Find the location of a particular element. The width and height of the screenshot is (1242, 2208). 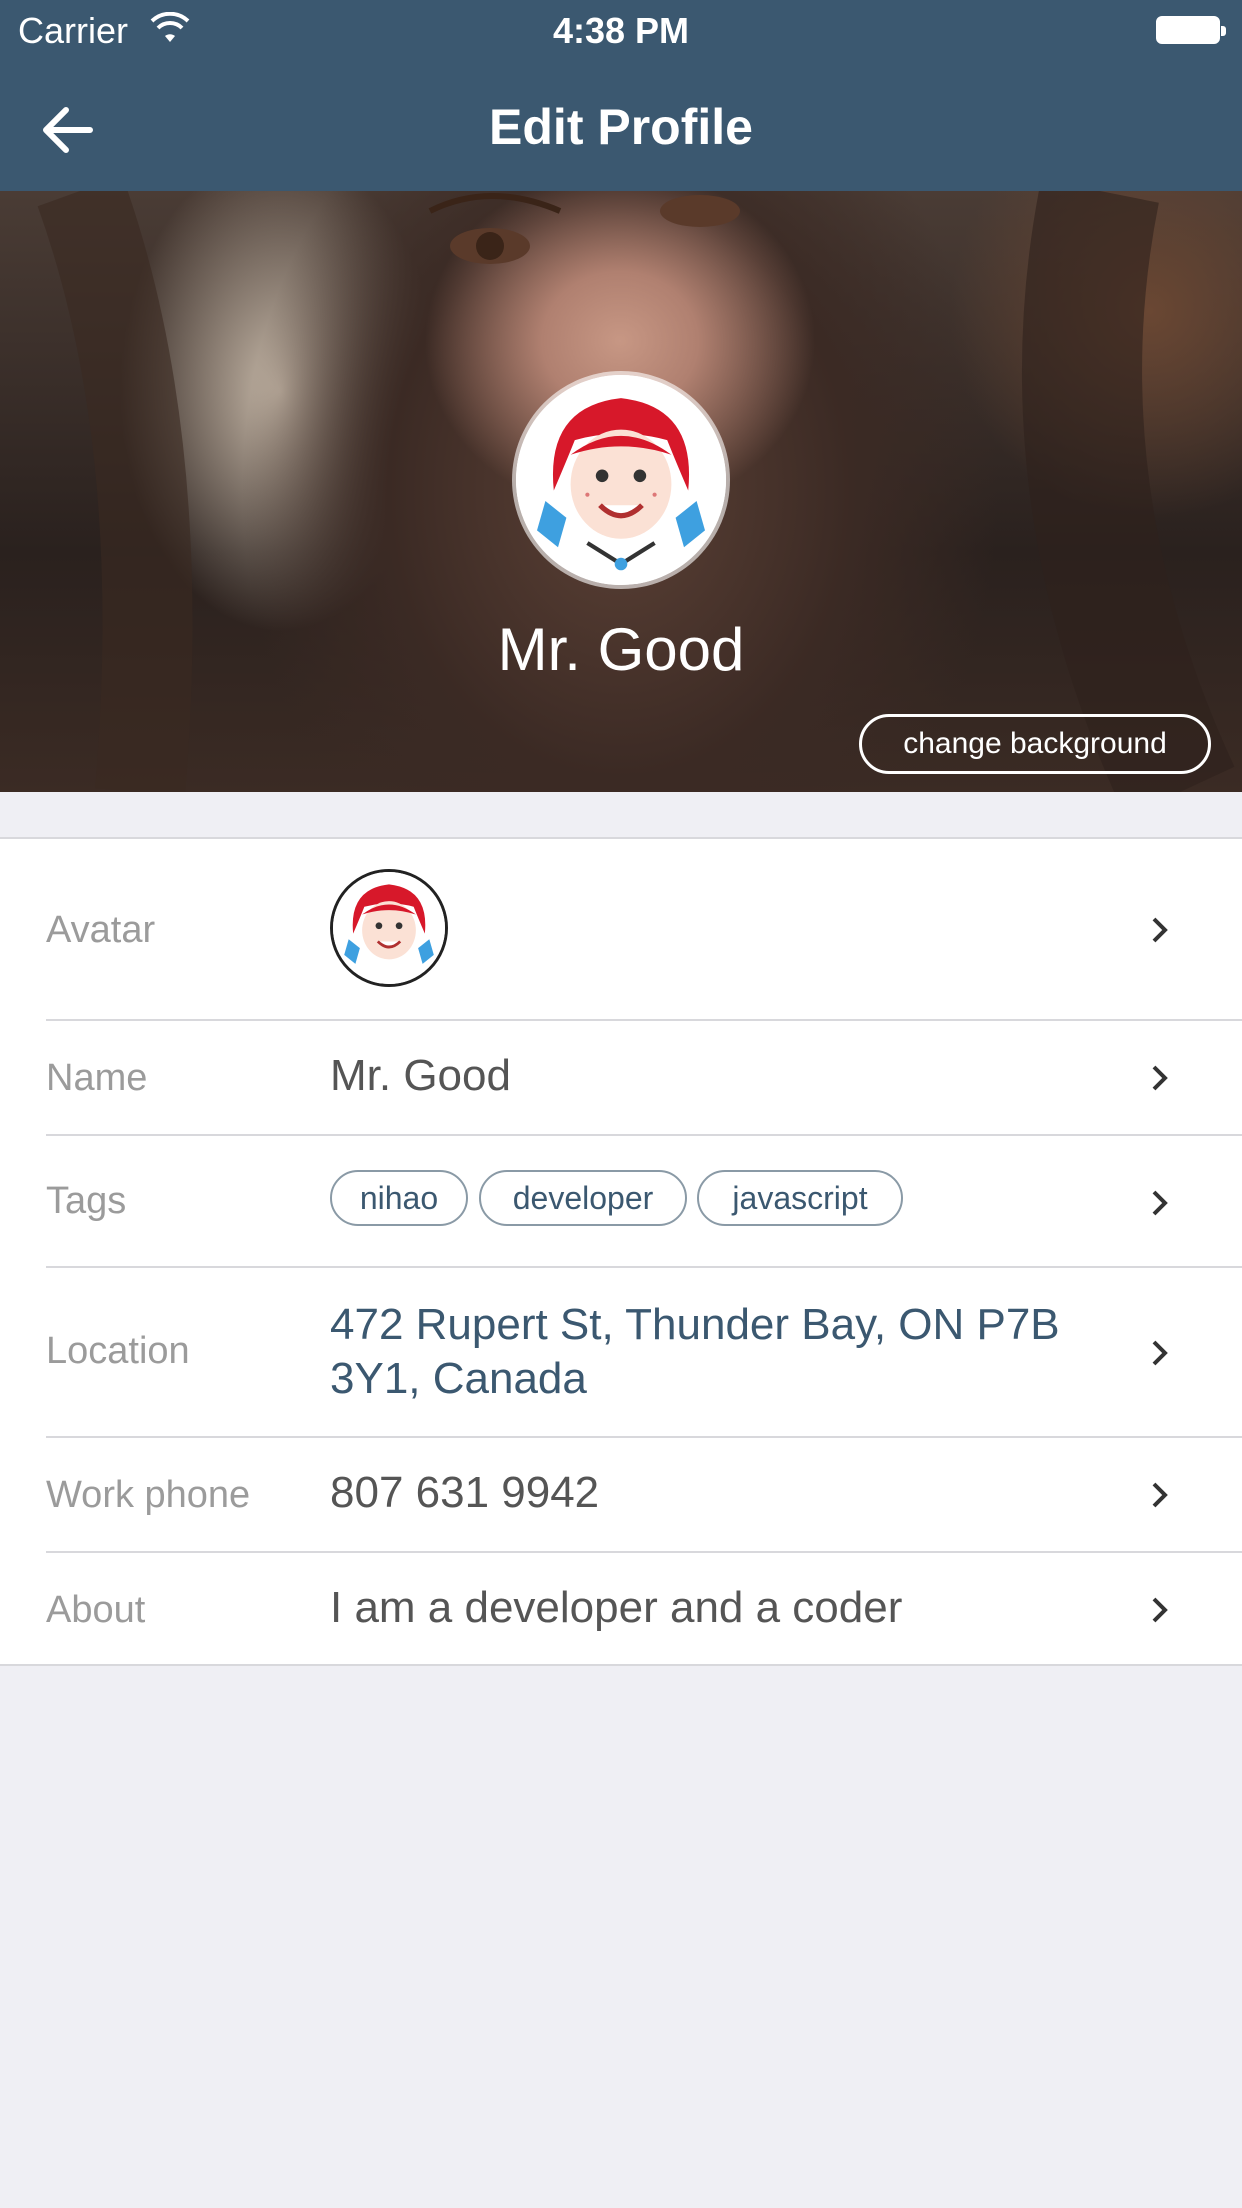

row-label: Location is located at coordinates (118, 1351).